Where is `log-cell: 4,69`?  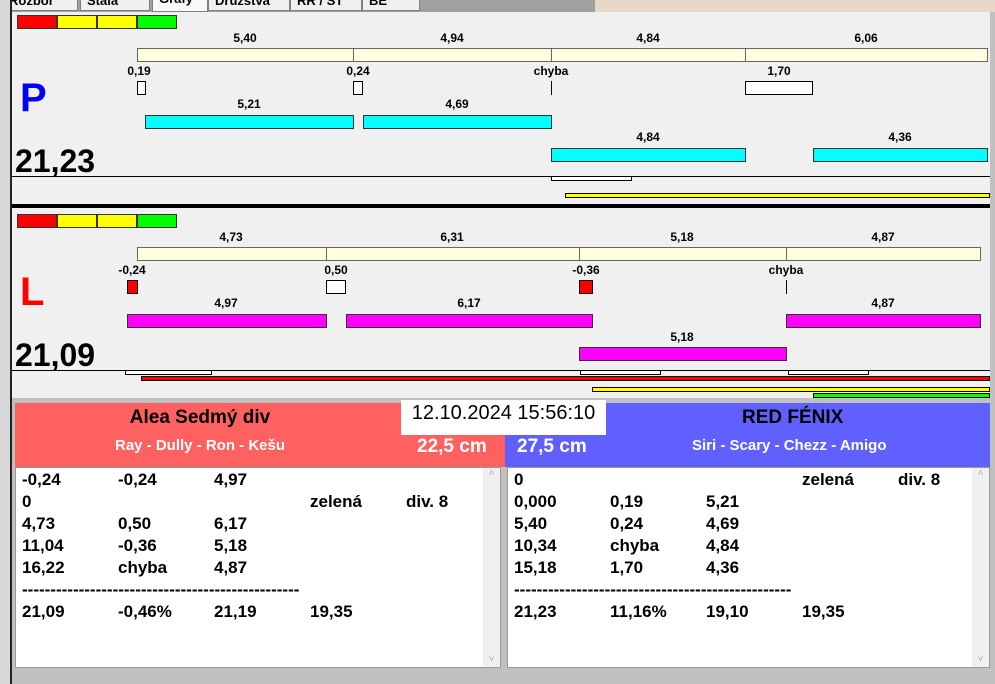 log-cell: 4,69 is located at coordinates (723, 523).